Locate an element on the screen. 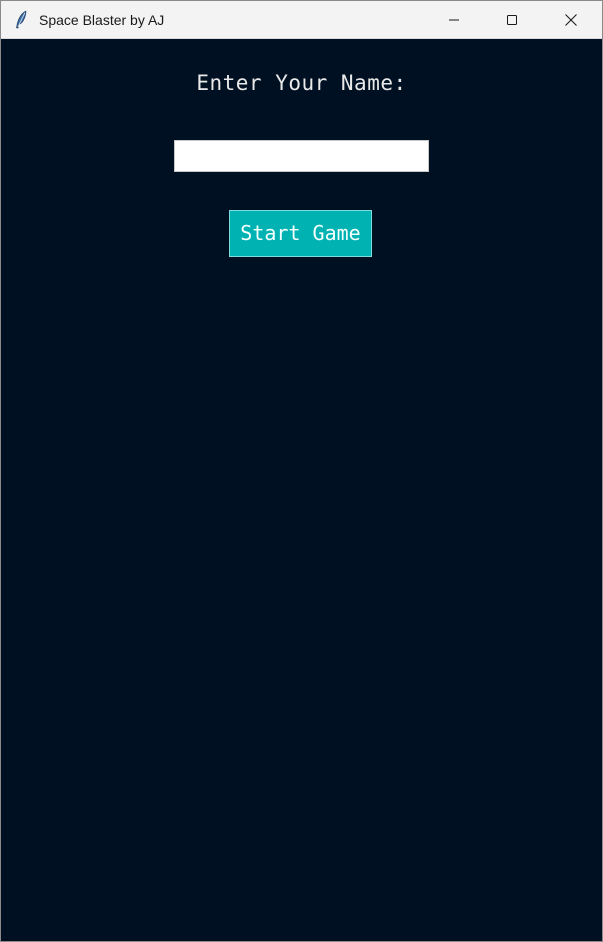 The width and height of the screenshot is (603, 942). maximize-button is located at coordinates (512, 20).